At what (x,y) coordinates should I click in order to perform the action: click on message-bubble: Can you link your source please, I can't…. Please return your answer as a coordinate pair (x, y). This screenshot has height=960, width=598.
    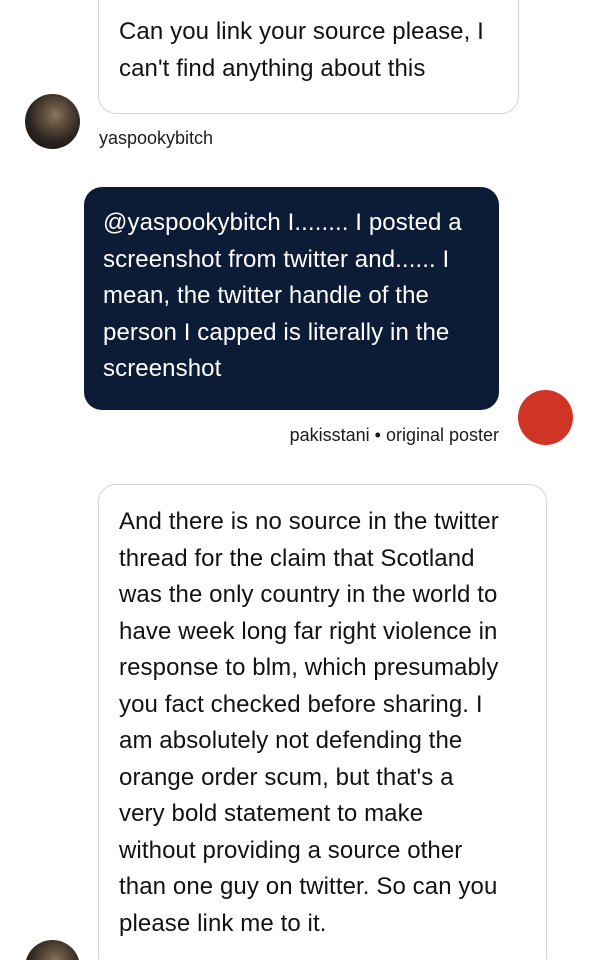
    Looking at the image, I should click on (308, 57).